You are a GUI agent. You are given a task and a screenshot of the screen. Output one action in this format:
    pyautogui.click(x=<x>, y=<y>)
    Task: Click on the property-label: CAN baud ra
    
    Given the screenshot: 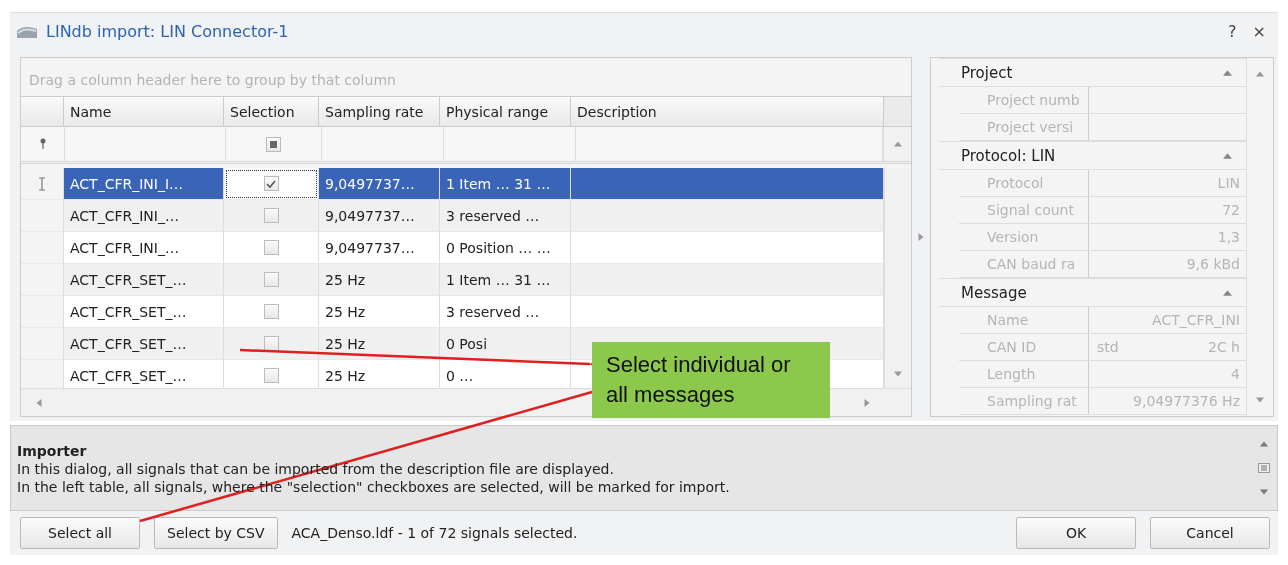 What is the action you would take?
    pyautogui.click(x=1024, y=264)
    